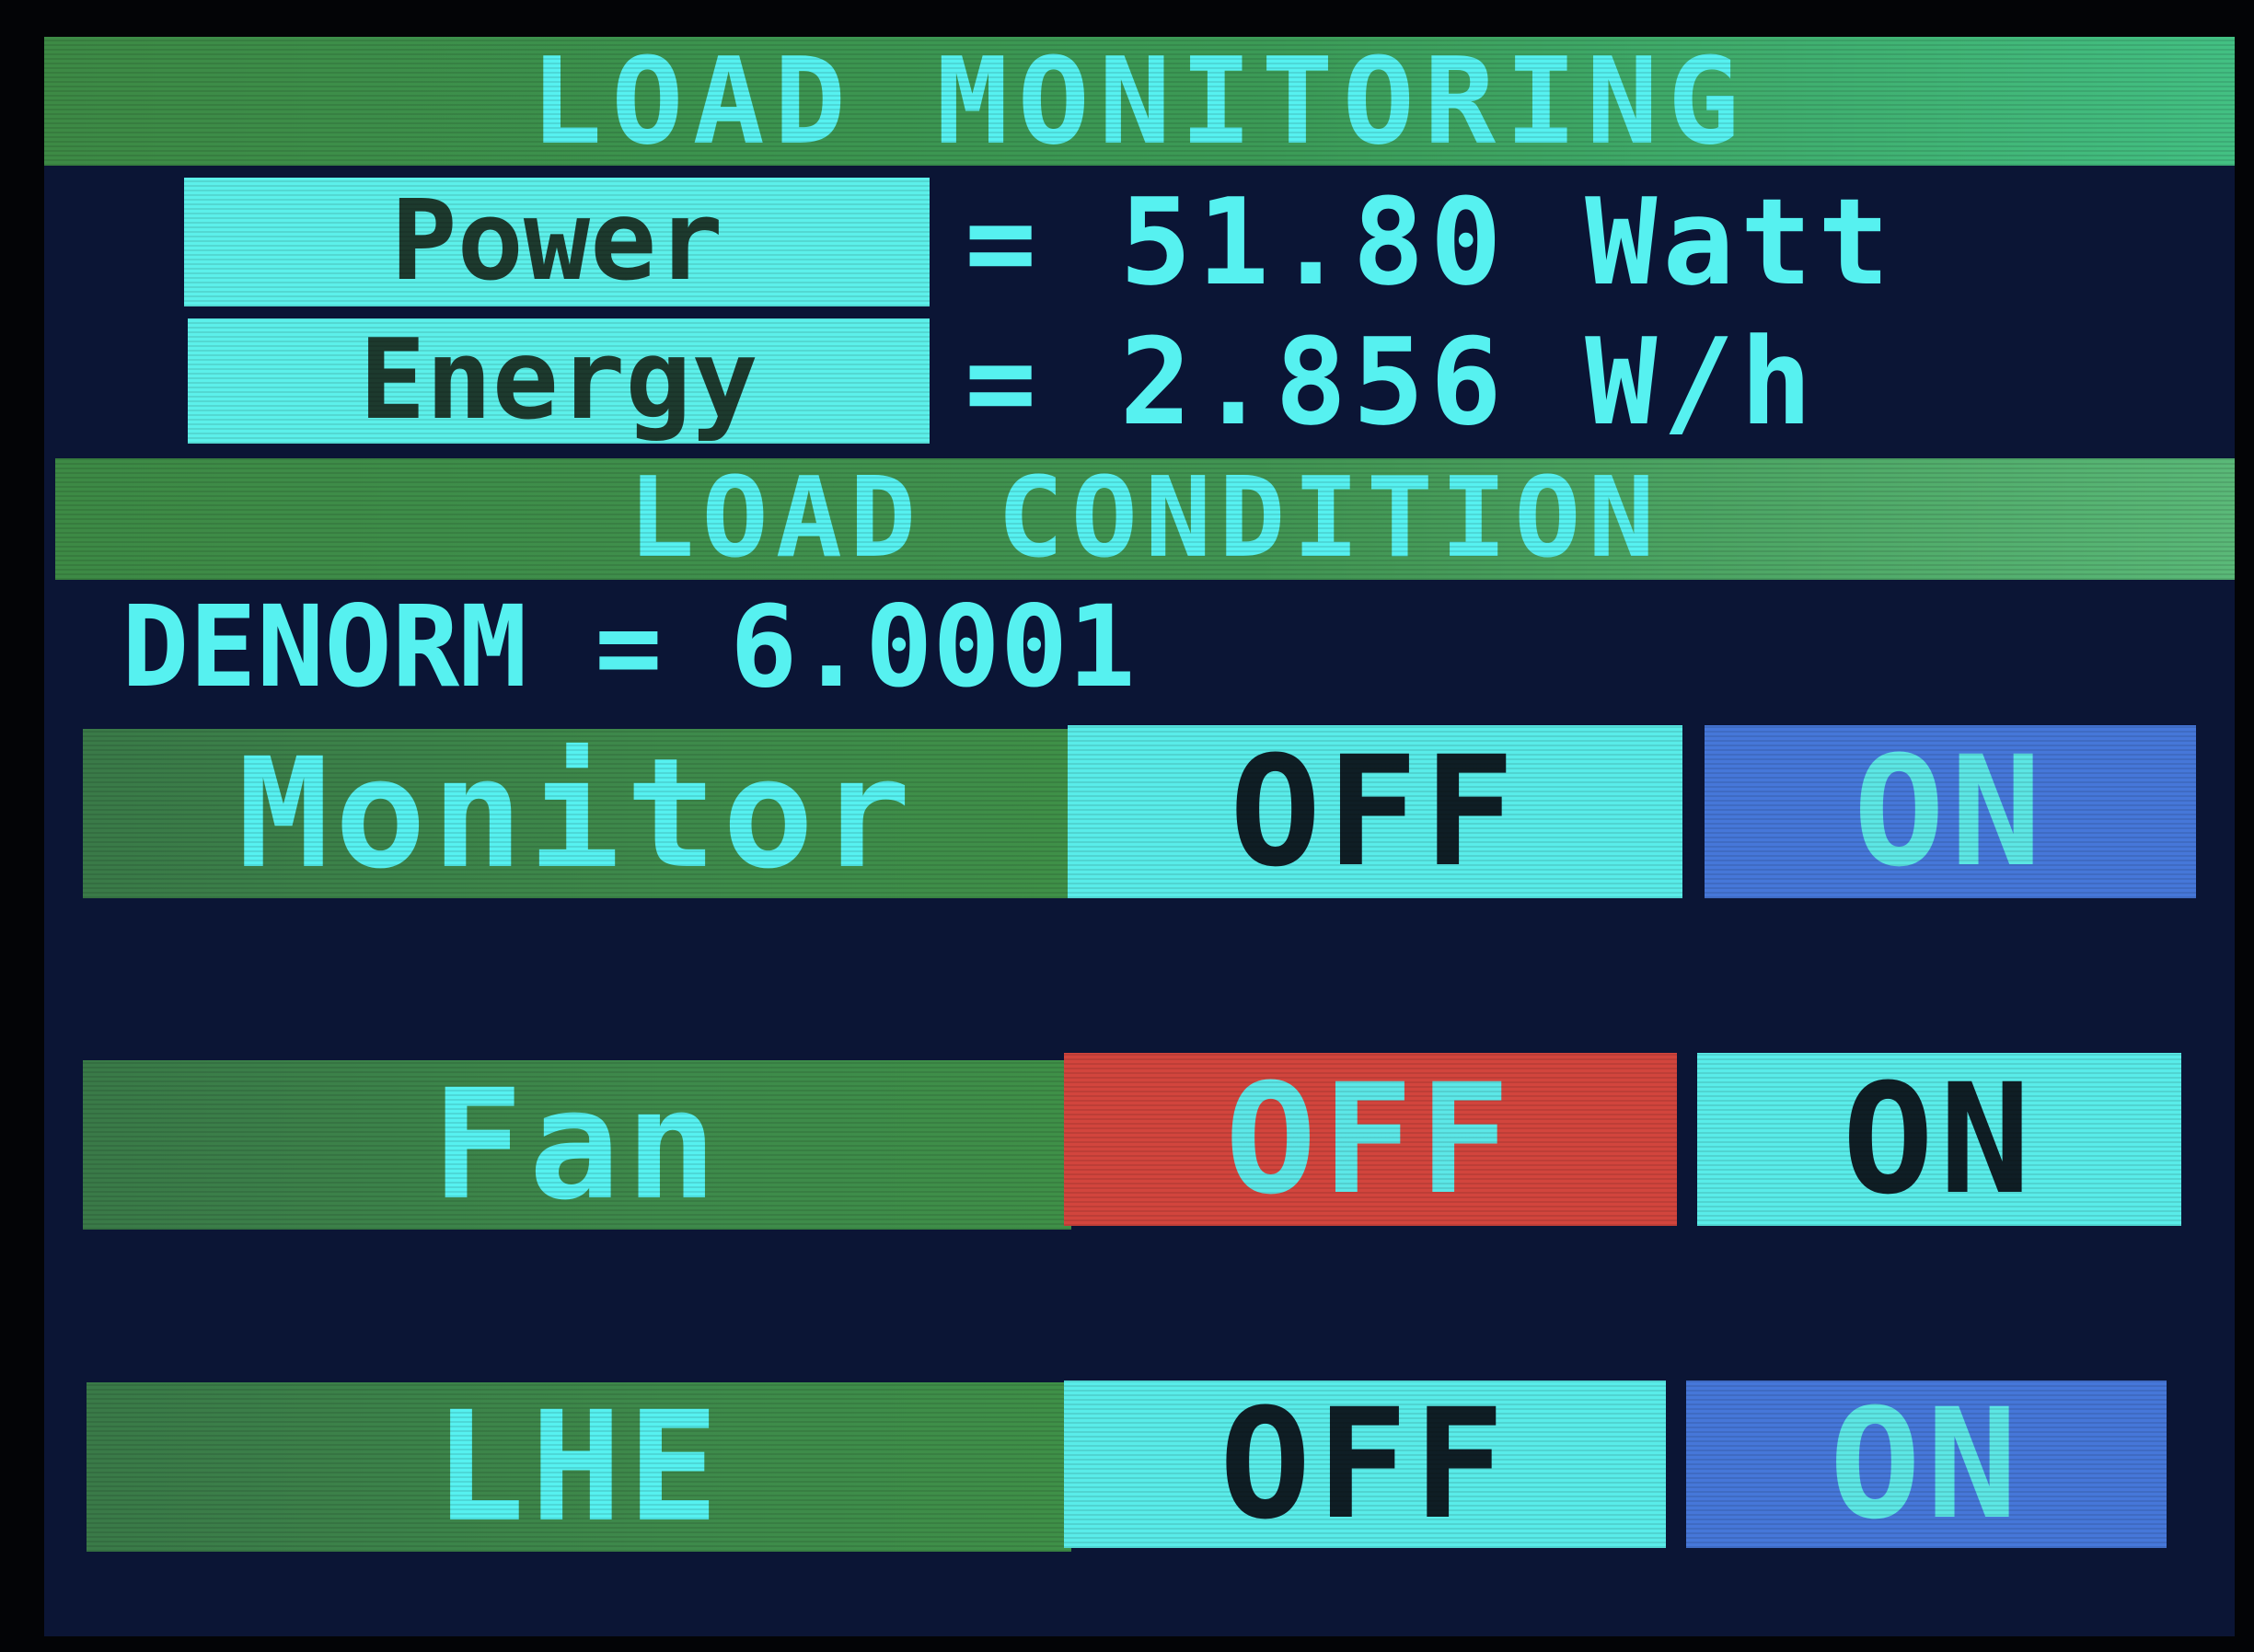 The height and width of the screenshot is (1652, 2254). Describe the element at coordinates (1391, 382) in the screenshot. I see `energy-value: = 2.856 W/h` at that location.